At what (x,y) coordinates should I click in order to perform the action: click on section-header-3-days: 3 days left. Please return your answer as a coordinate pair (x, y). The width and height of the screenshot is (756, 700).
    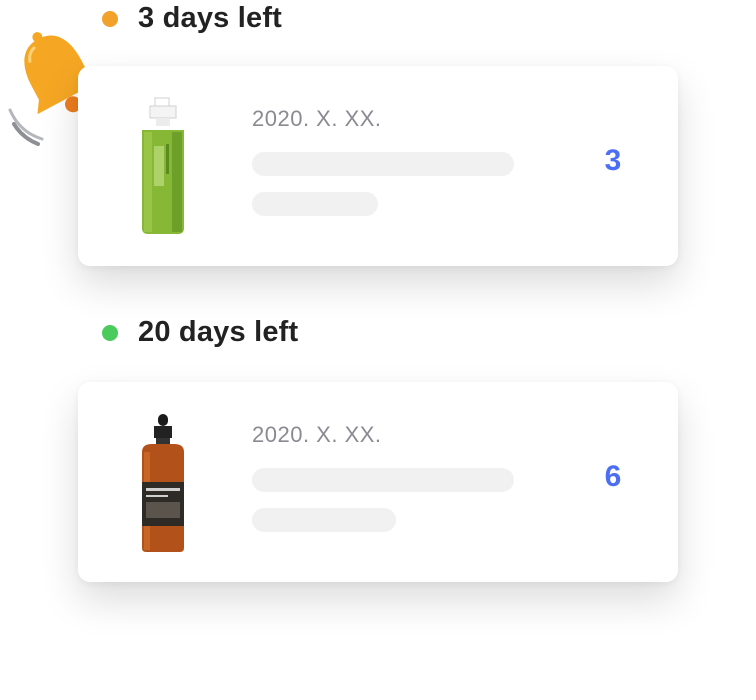
    Looking at the image, I should click on (192, 18).